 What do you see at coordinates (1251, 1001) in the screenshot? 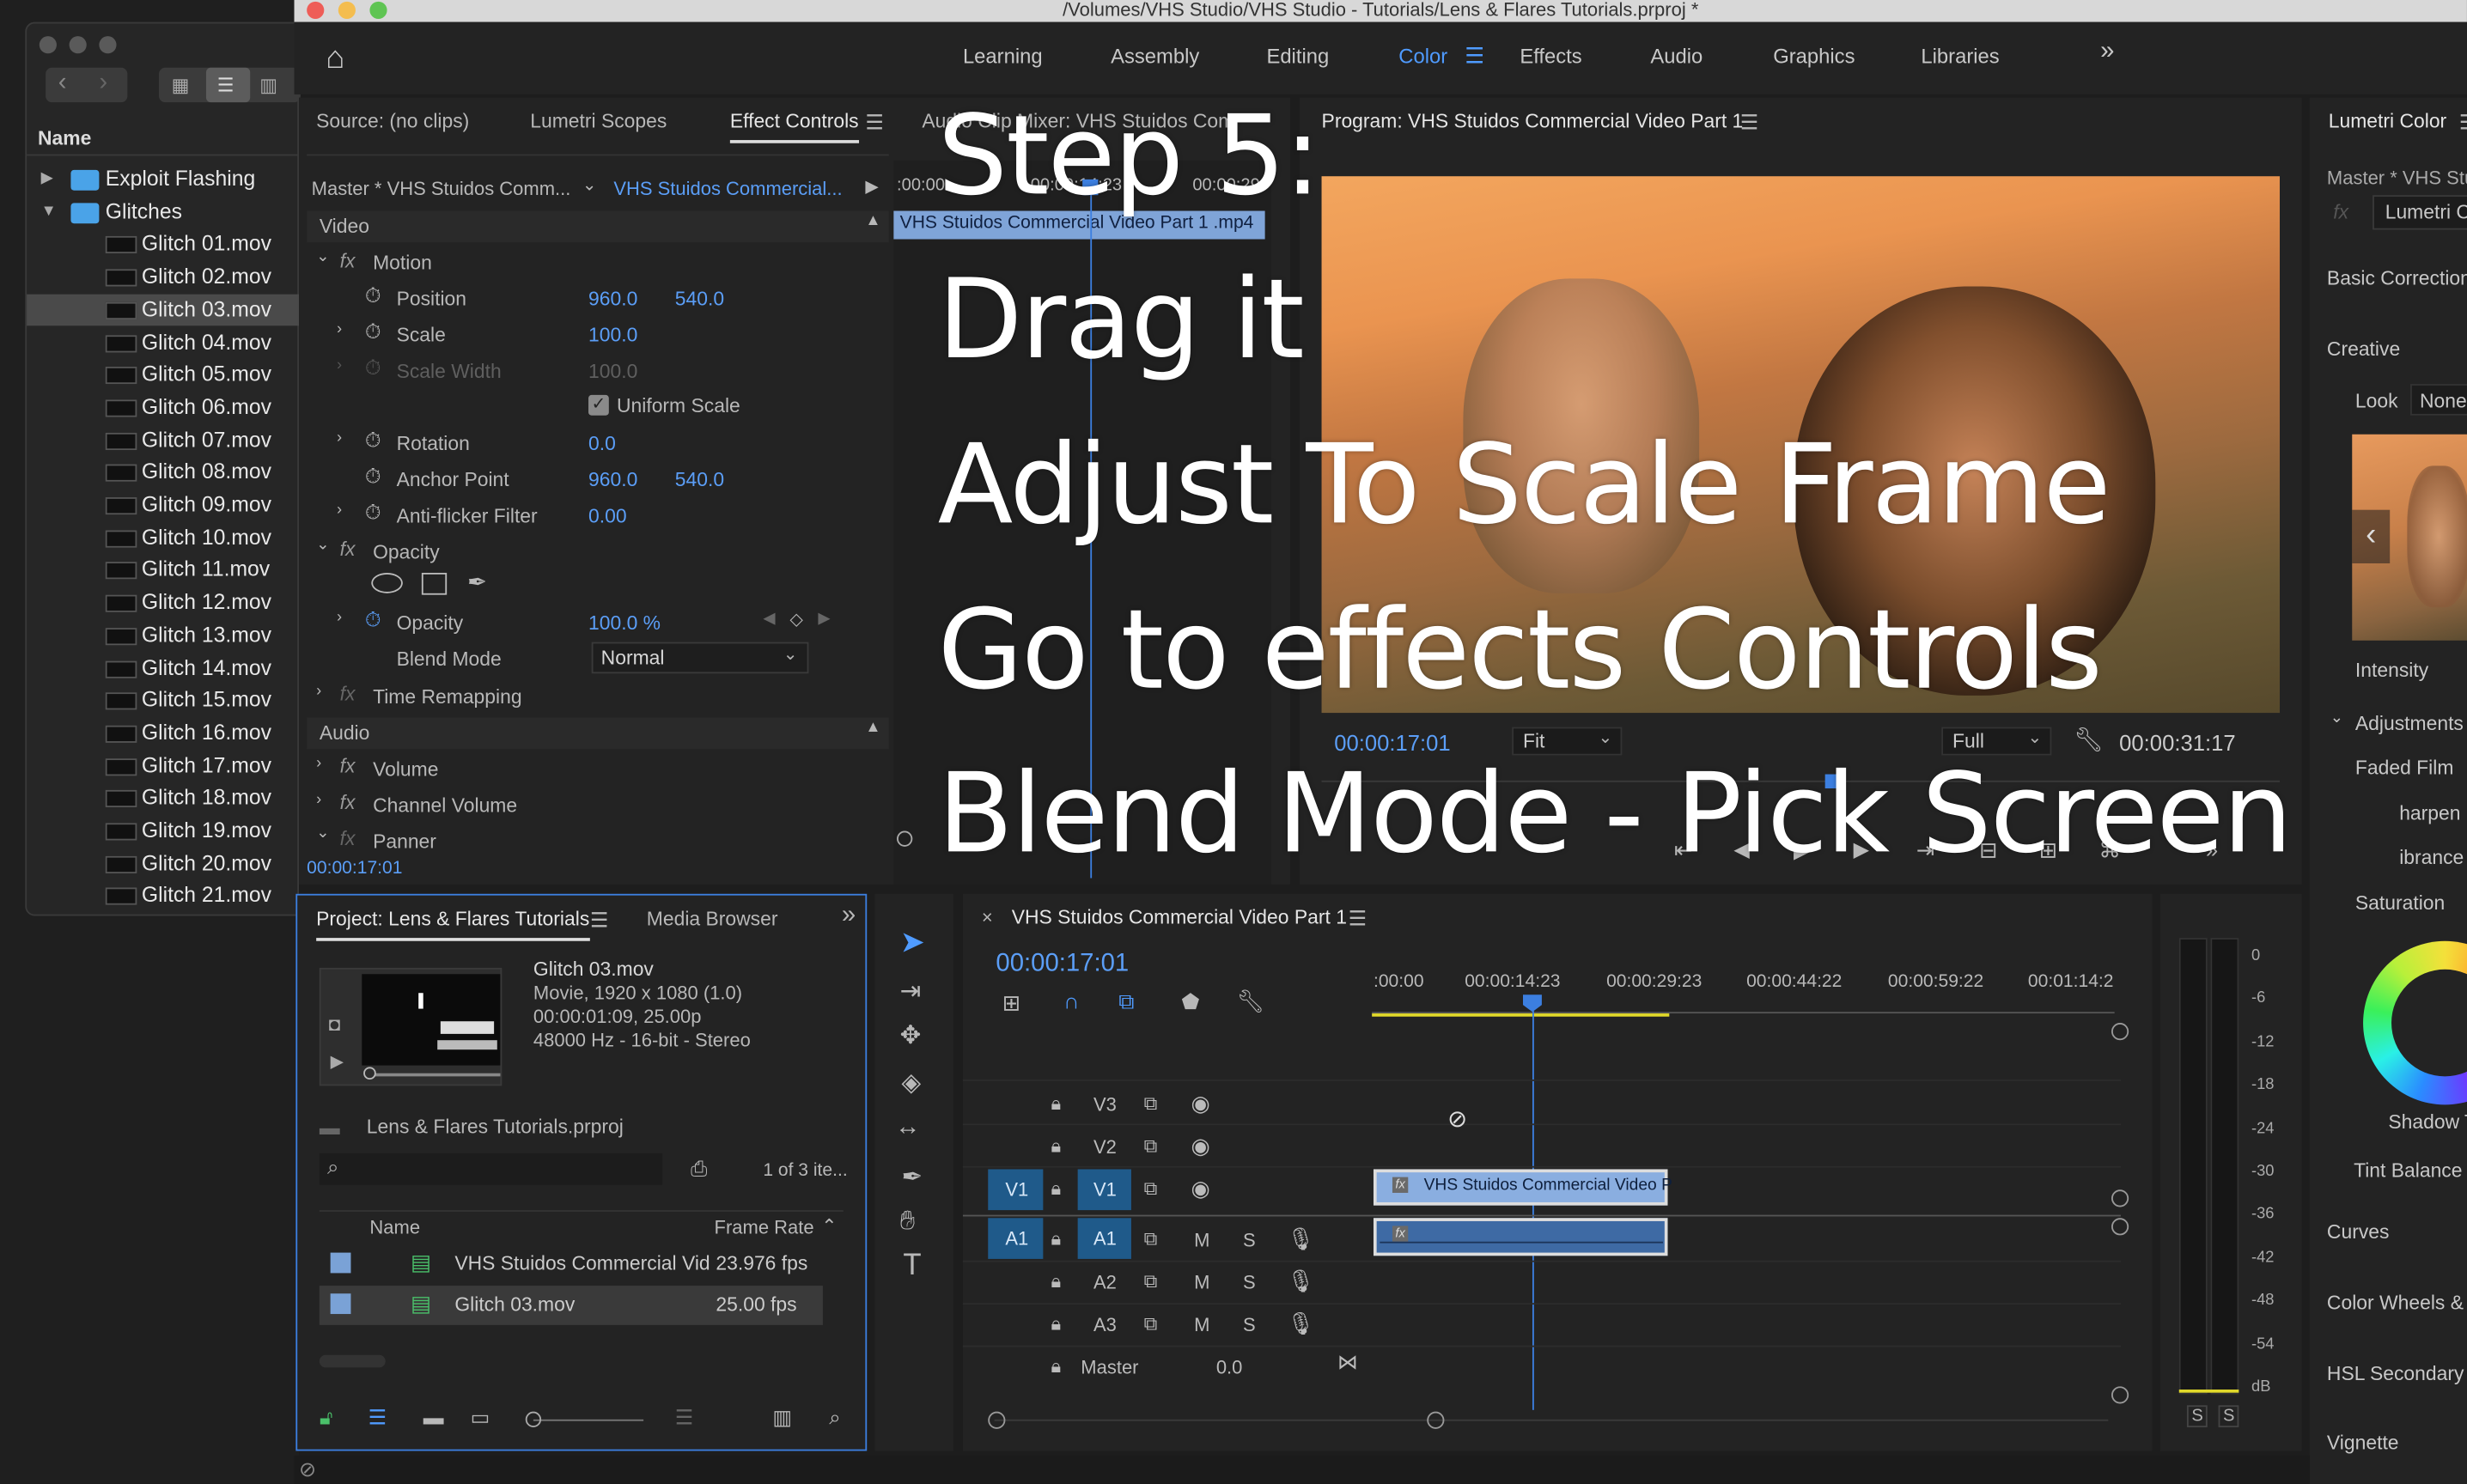
I see `wrench-icon: 🔧︎` at bounding box center [1251, 1001].